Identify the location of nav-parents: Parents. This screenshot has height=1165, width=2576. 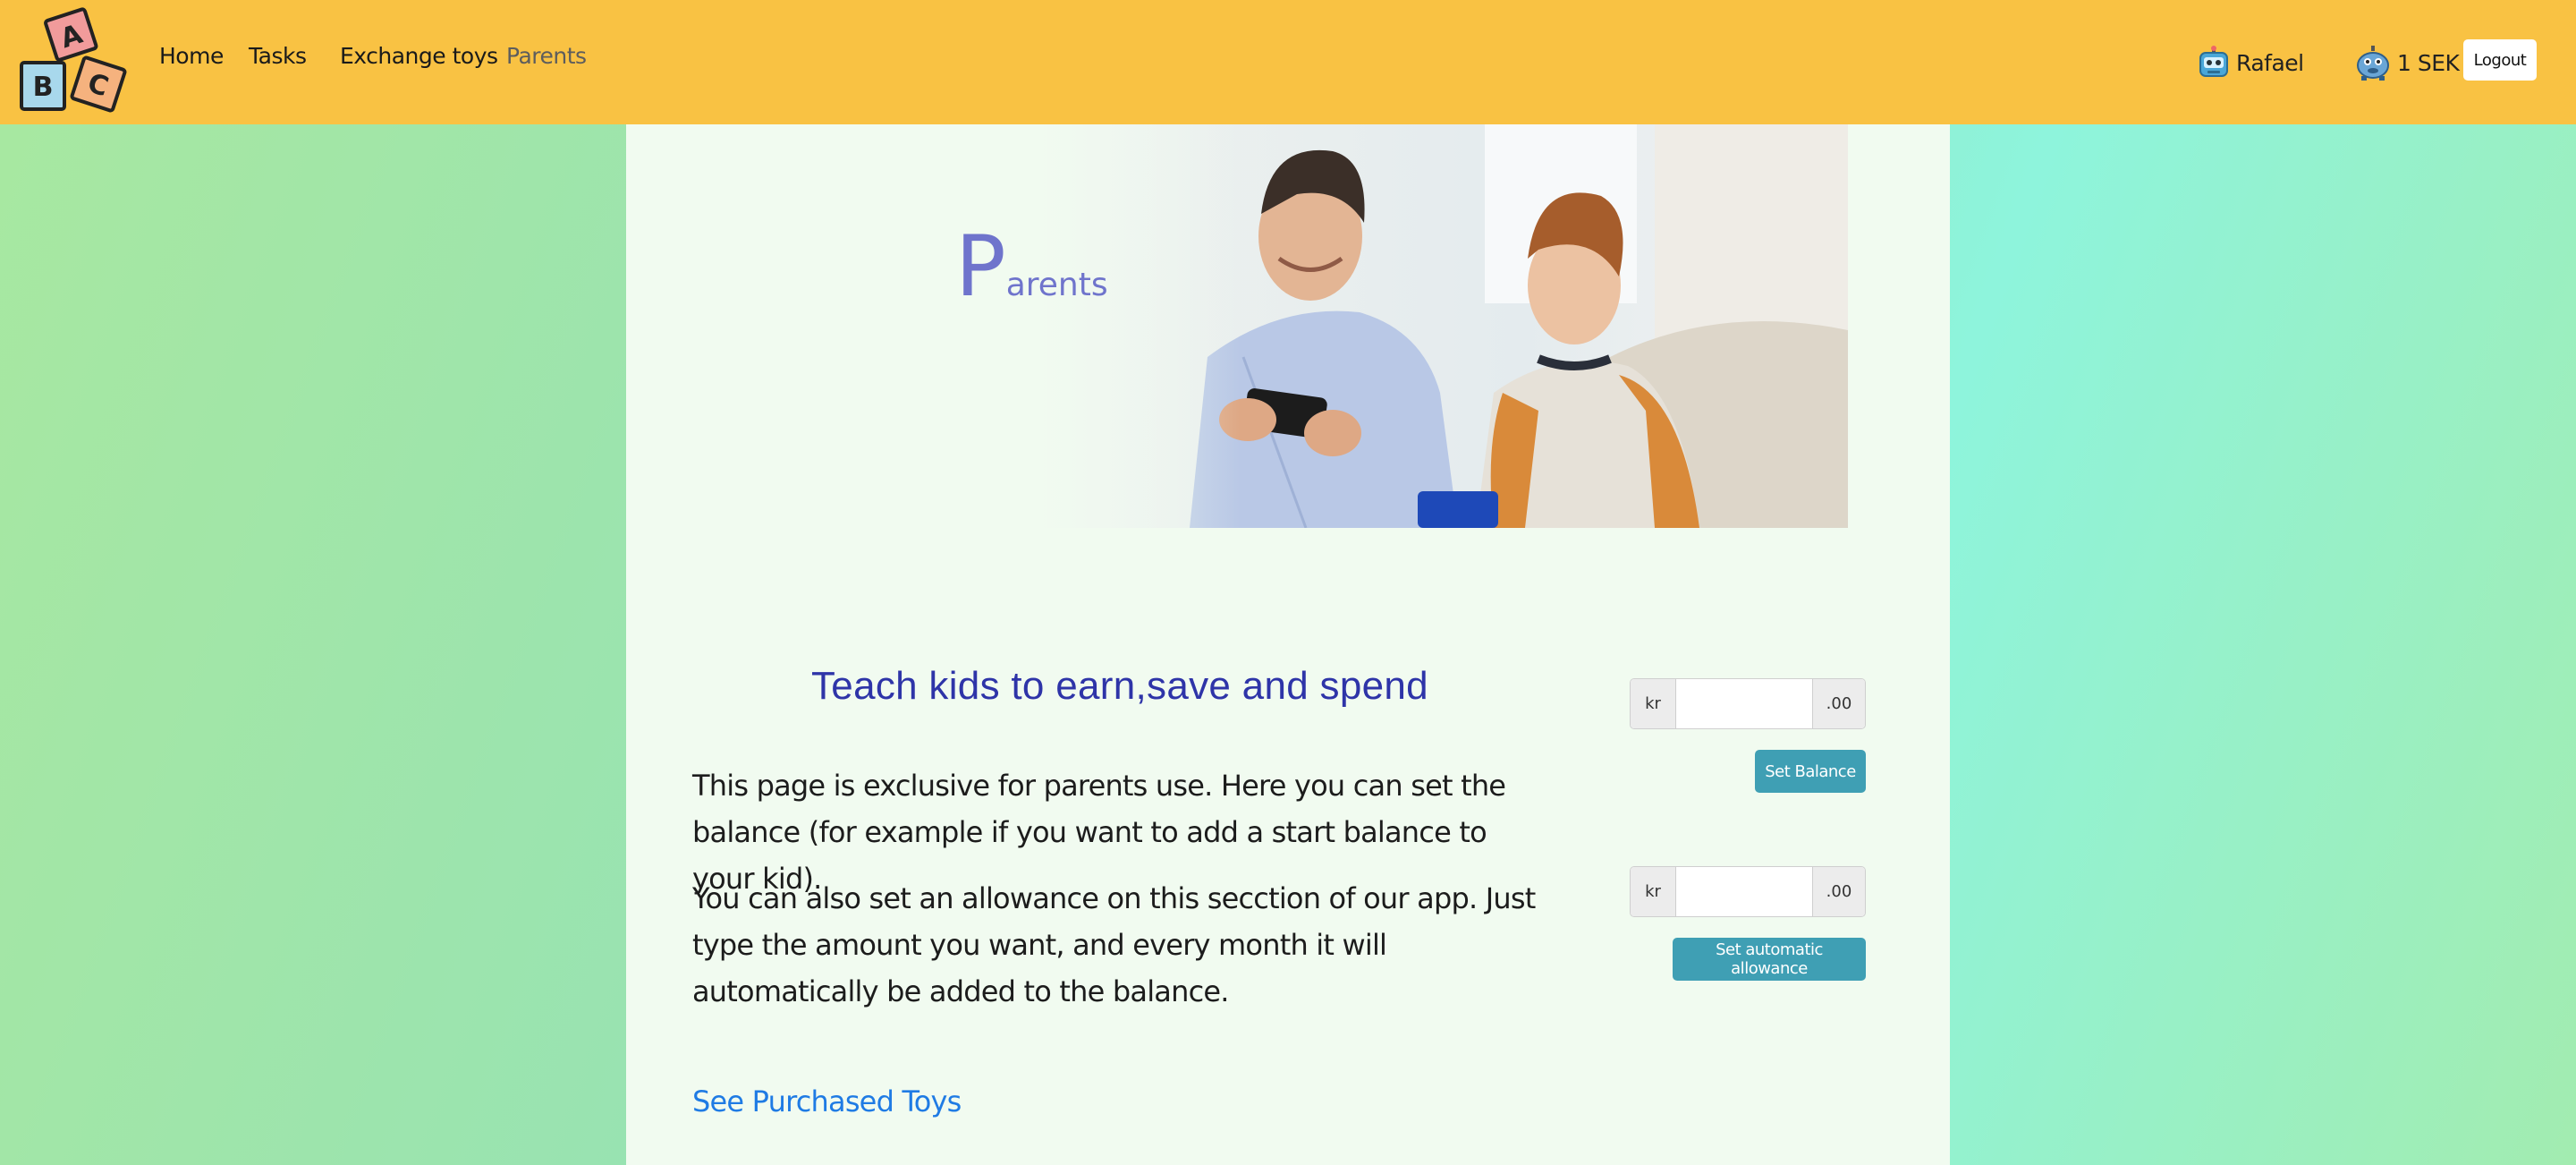
(546, 56).